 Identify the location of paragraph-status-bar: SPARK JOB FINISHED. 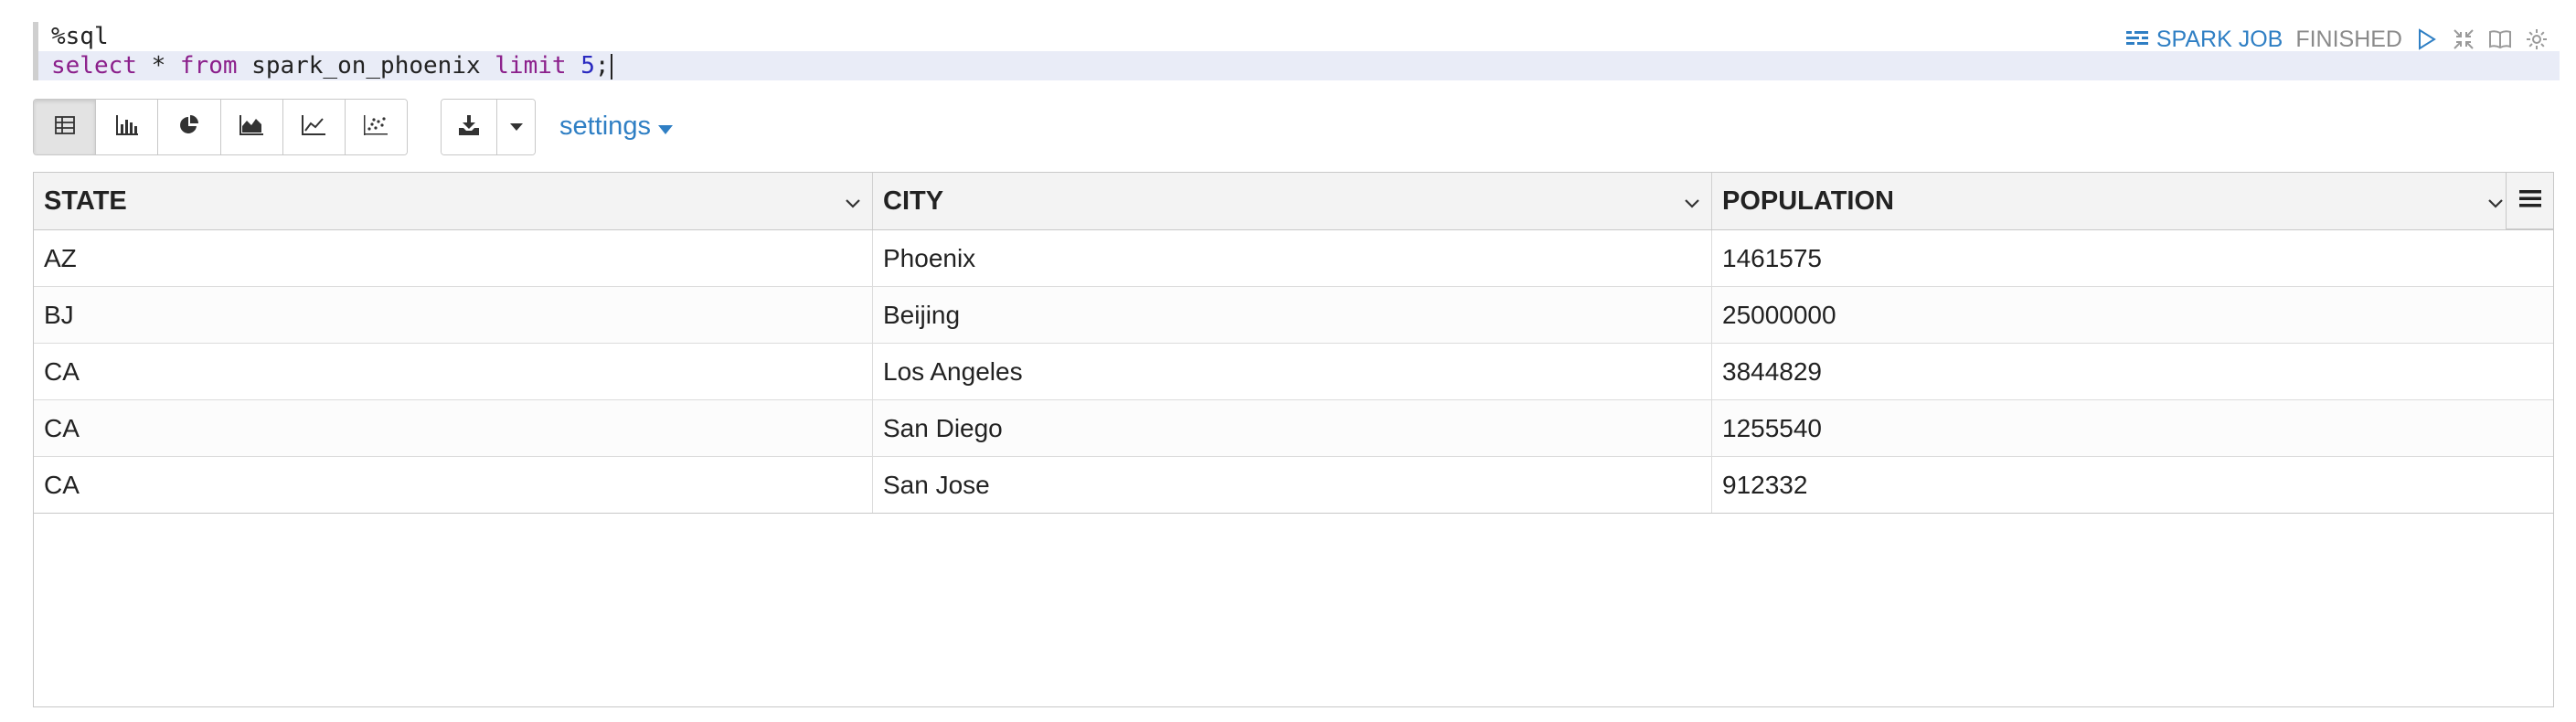
(2337, 39).